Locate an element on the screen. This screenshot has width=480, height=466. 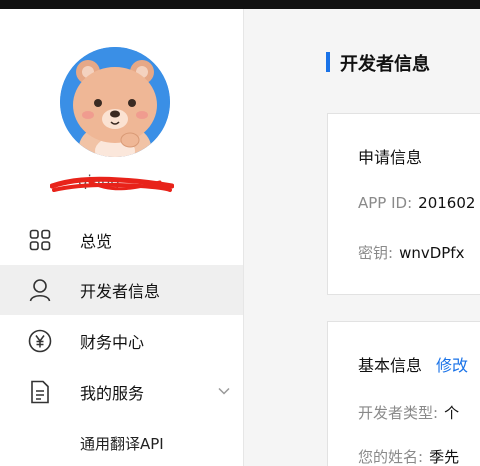
apply-info-card: 申请信息 APP ID: 201602 密钥: wnvDPfx is located at coordinates (403, 204).